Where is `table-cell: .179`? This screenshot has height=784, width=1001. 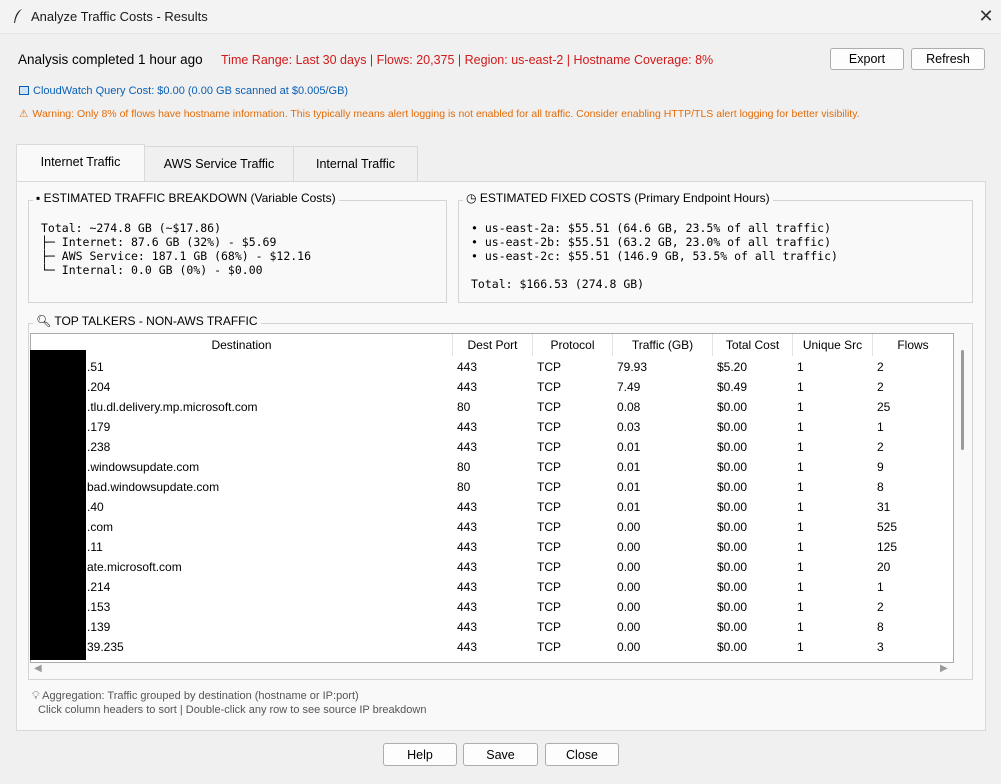 table-cell: .179 is located at coordinates (99, 427).